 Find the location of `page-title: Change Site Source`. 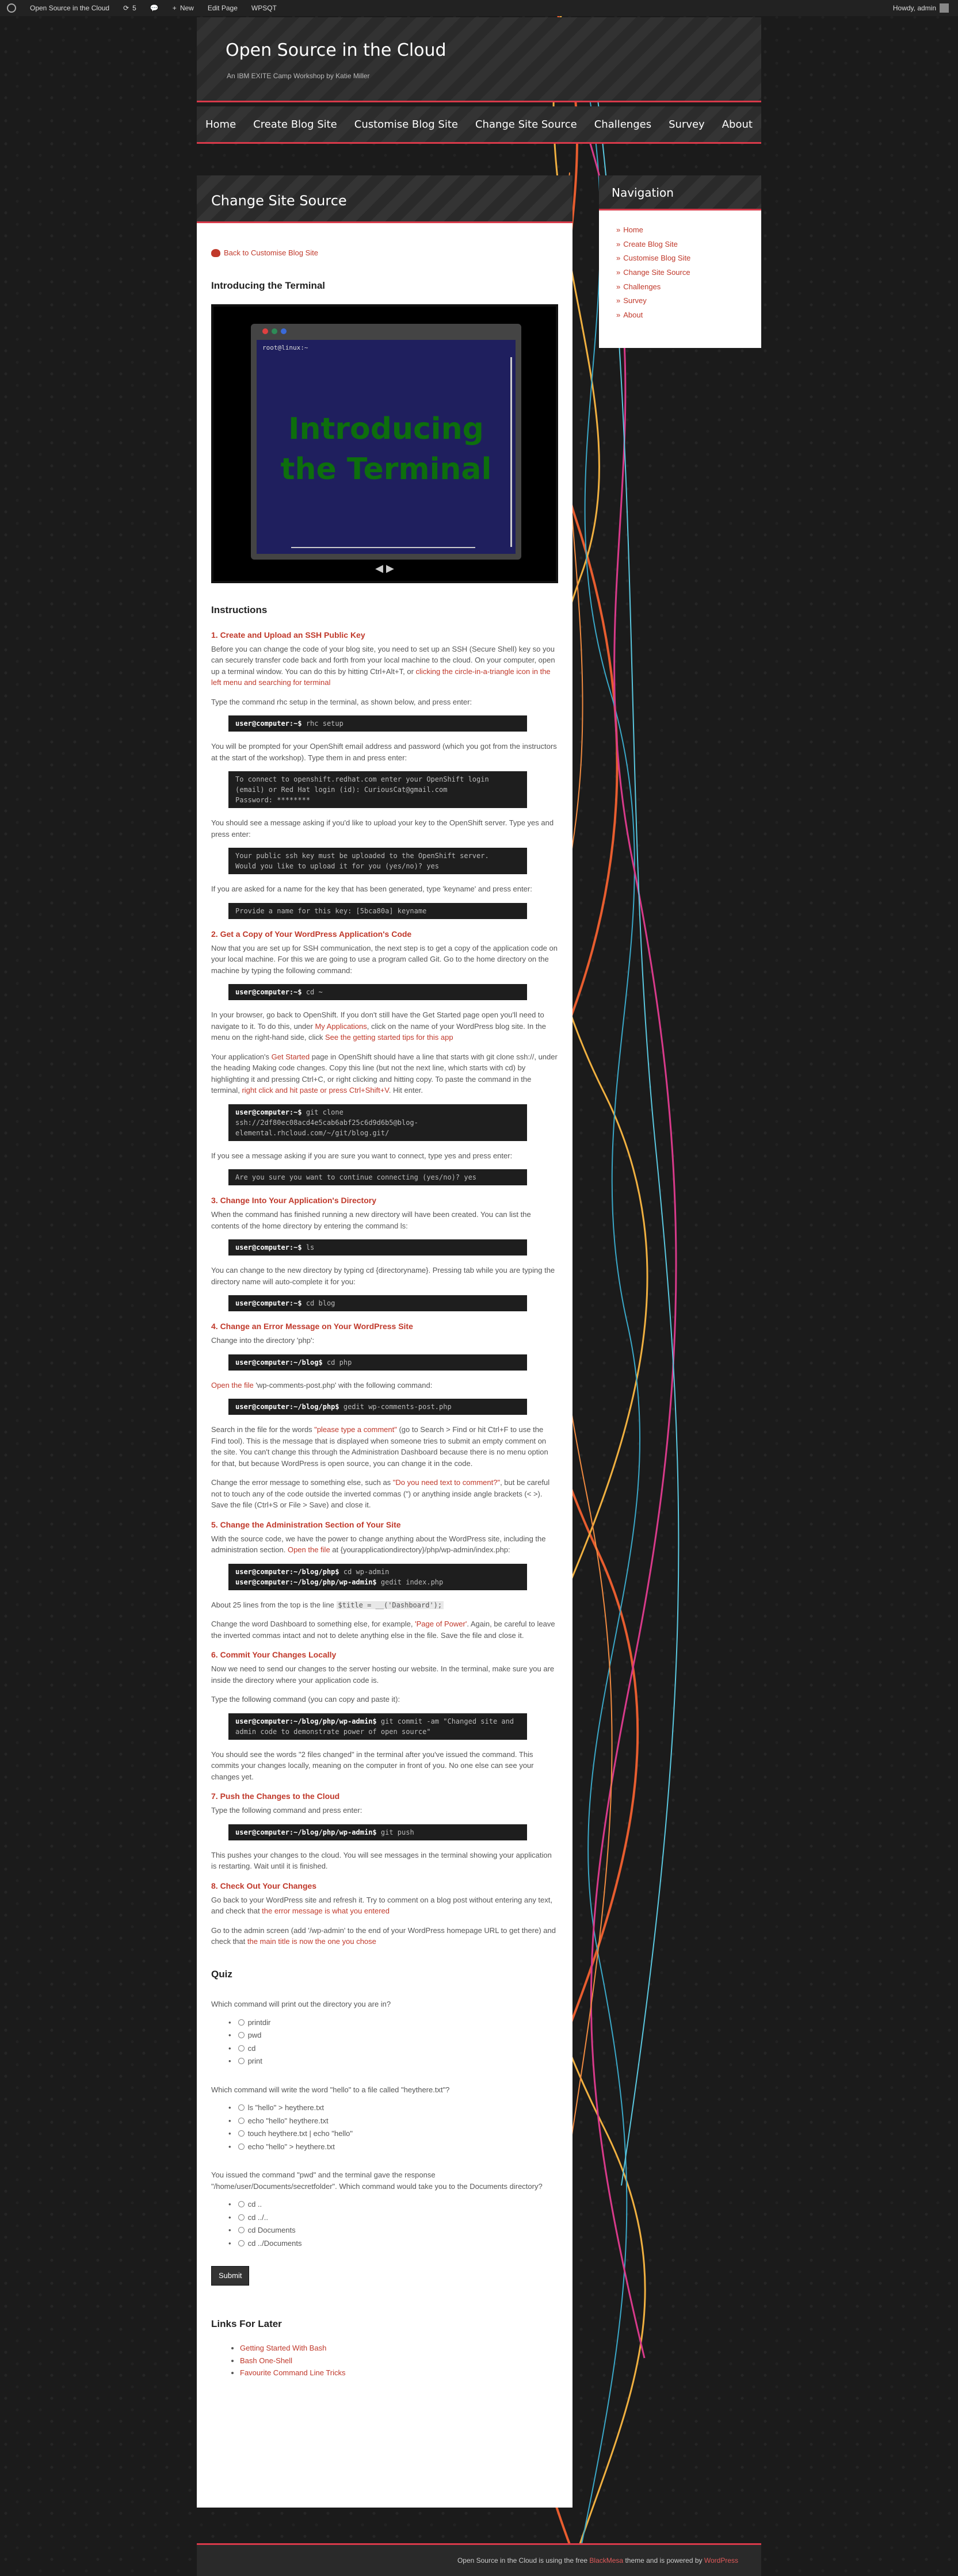

page-title: Change Site Source is located at coordinates (279, 201).